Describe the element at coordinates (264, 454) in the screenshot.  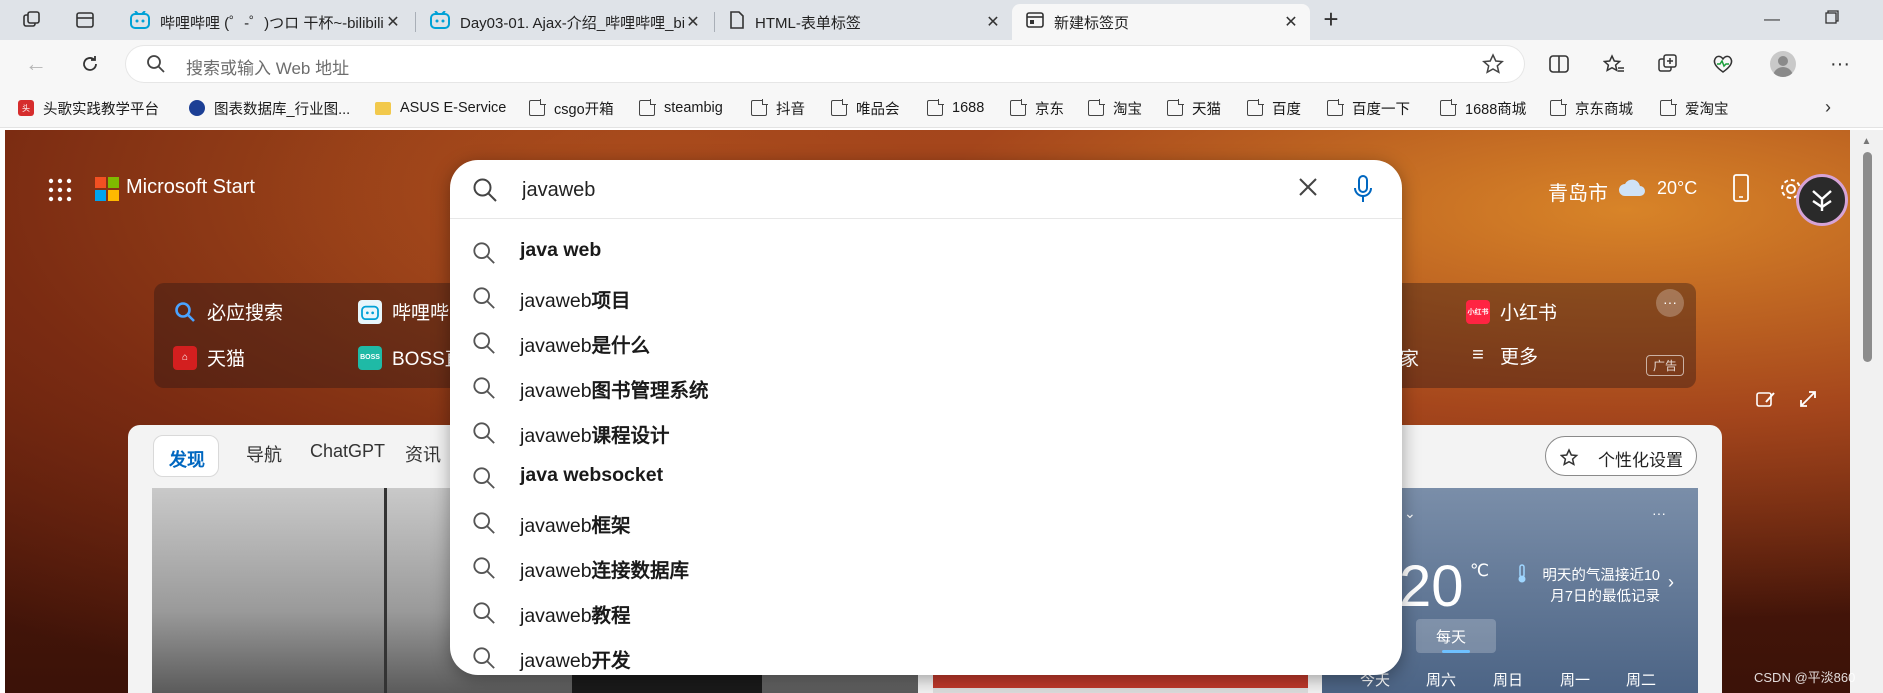
I see `tab-navigation: 导航` at that location.